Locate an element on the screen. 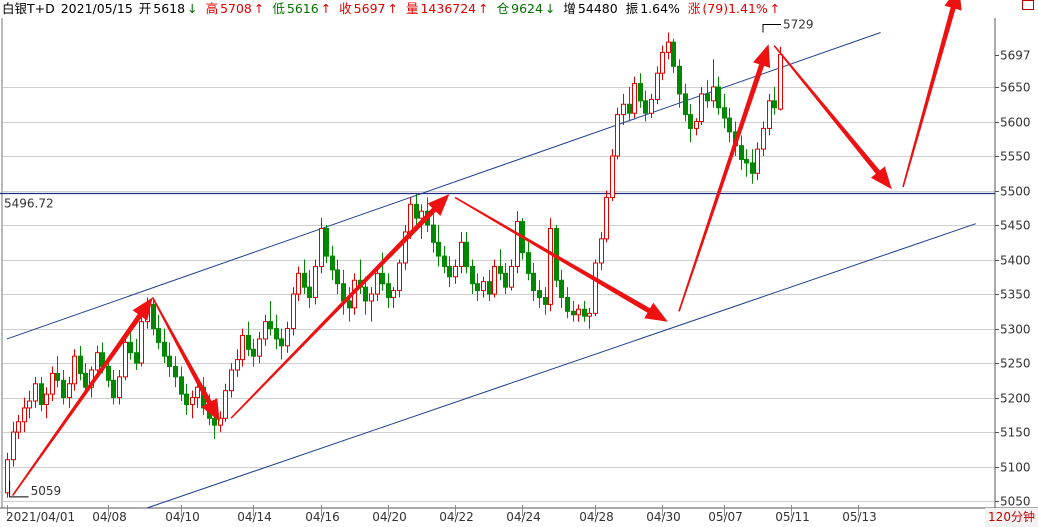 The image size is (1038, 527). y-tick-label: 5450 is located at coordinates (1015, 226).